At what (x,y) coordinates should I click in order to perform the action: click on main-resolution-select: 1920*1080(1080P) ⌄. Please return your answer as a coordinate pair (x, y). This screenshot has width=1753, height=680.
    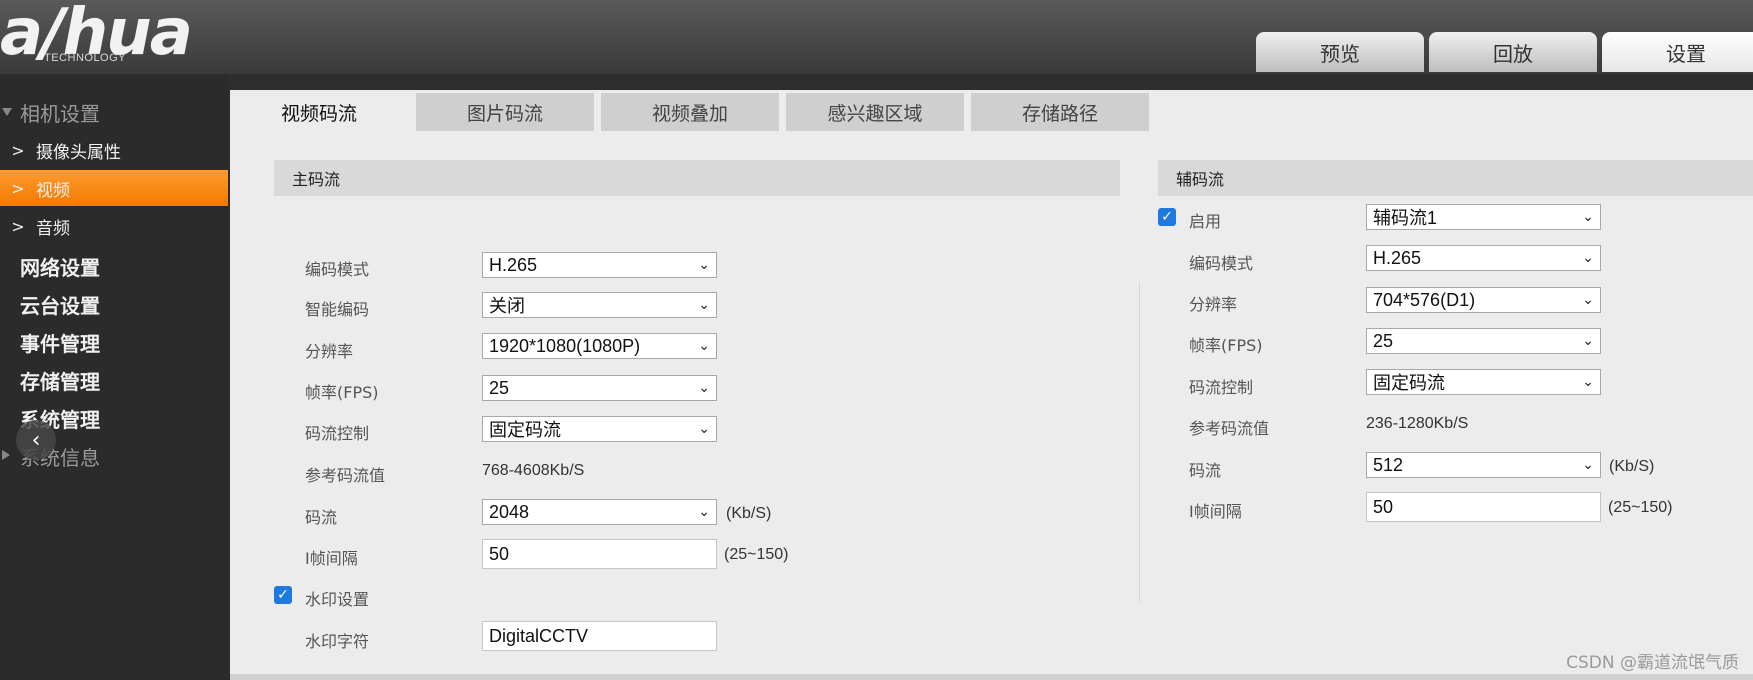
    Looking at the image, I should click on (599, 346).